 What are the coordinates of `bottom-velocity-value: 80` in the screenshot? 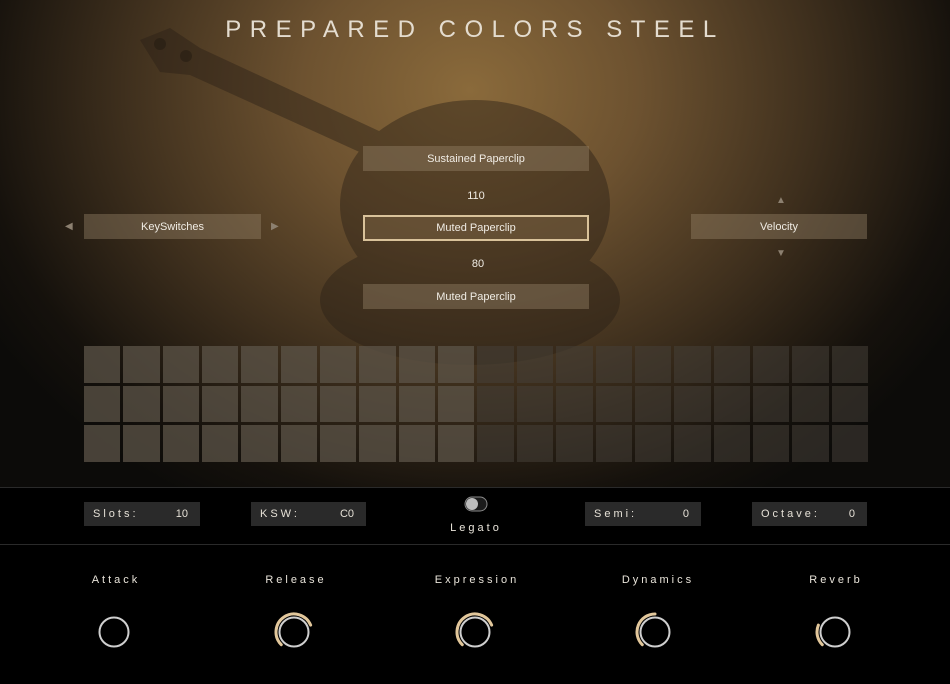 It's located at (478, 264).